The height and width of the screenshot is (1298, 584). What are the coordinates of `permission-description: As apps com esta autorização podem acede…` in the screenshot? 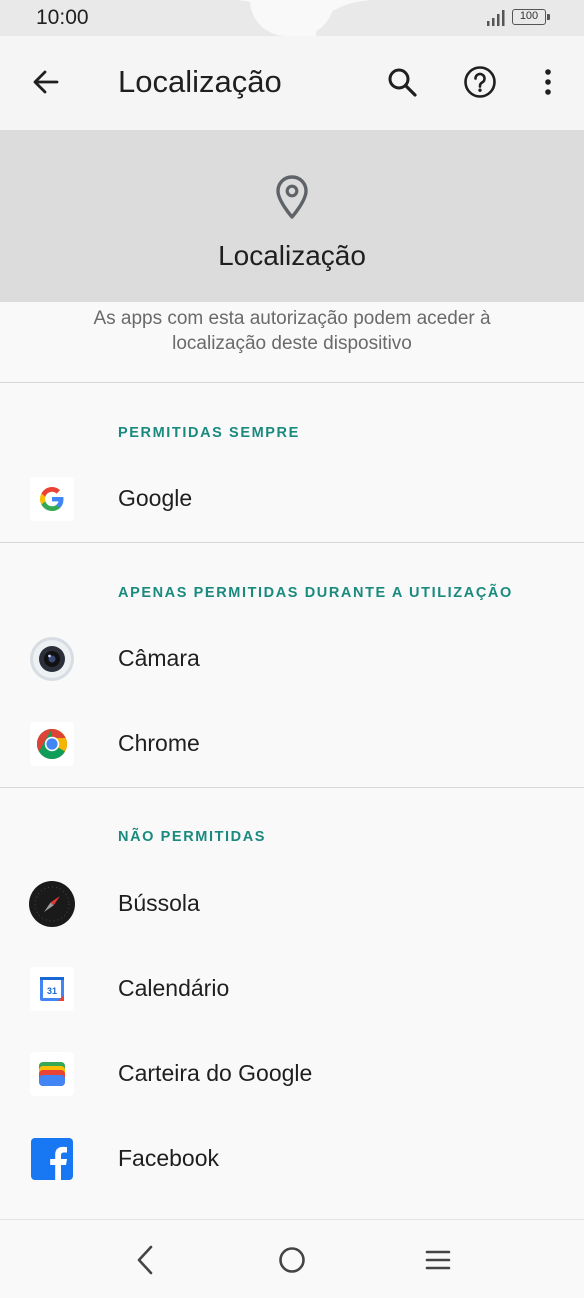 It's located at (292, 331).